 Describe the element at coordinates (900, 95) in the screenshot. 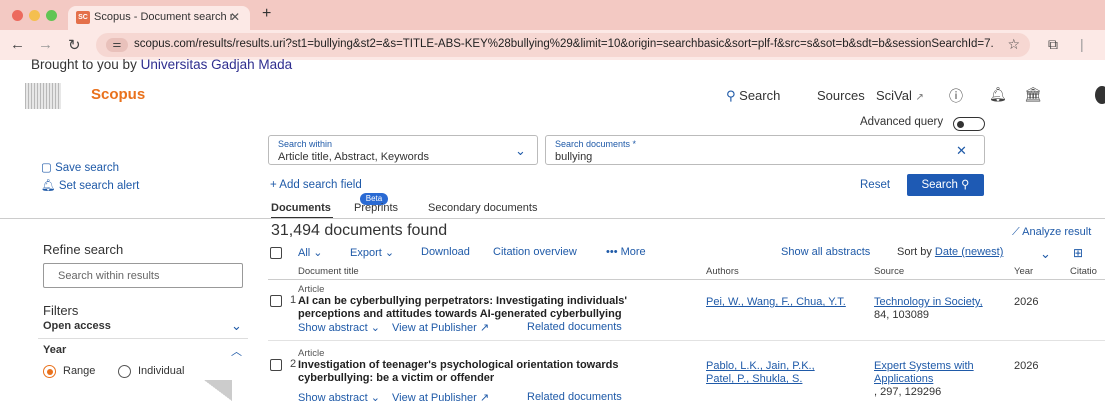

I see `nav-scival: SciVal ↗` at that location.